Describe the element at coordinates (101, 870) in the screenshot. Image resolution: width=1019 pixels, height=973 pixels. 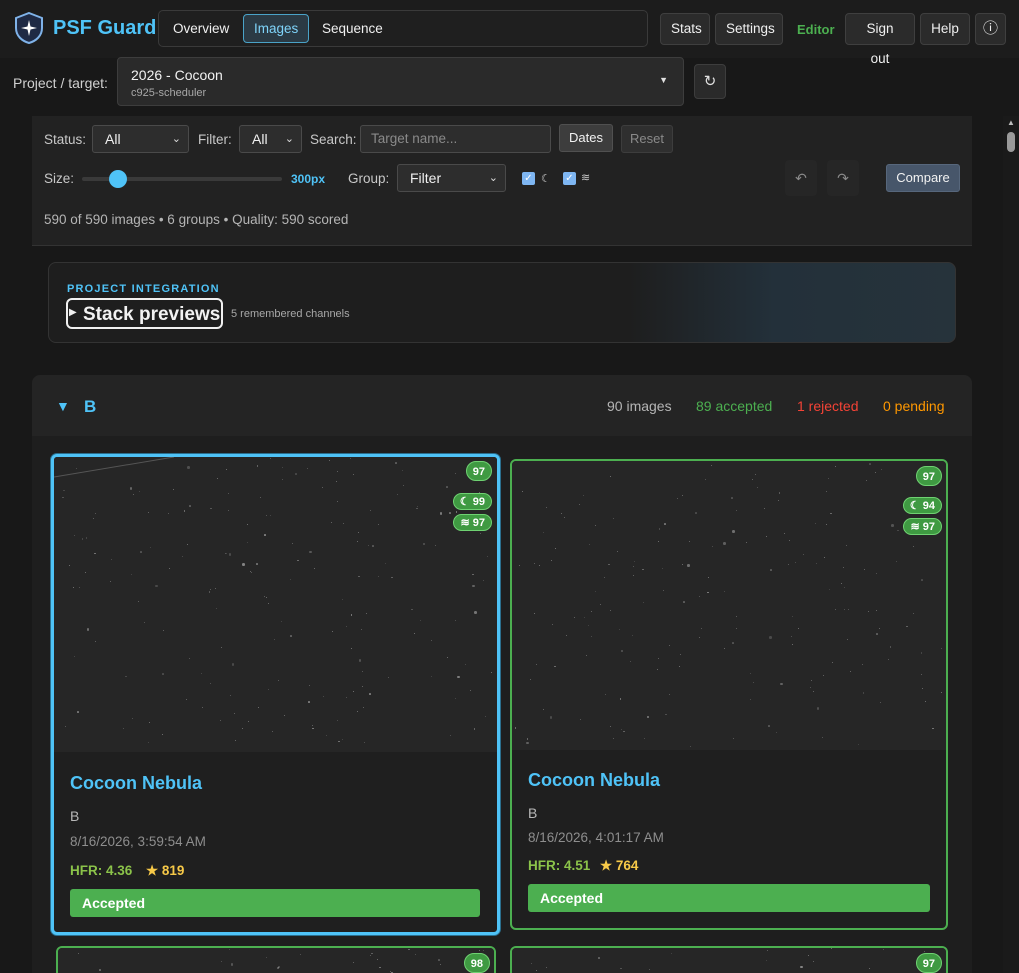
I see `card-hfr: HFR: 4.36` at that location.